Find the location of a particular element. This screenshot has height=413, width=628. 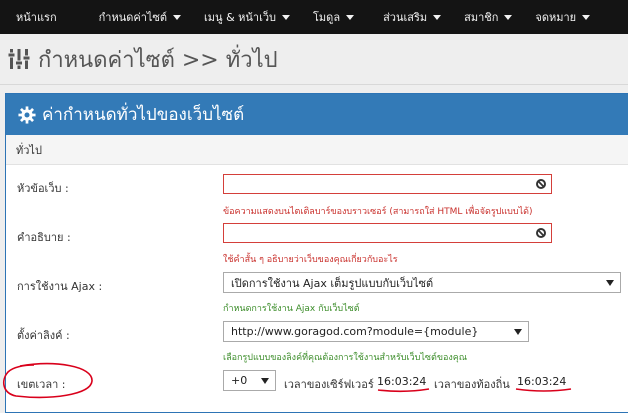

nav-item-label: ส่วนเสริม is located at coordinates (405, 17).